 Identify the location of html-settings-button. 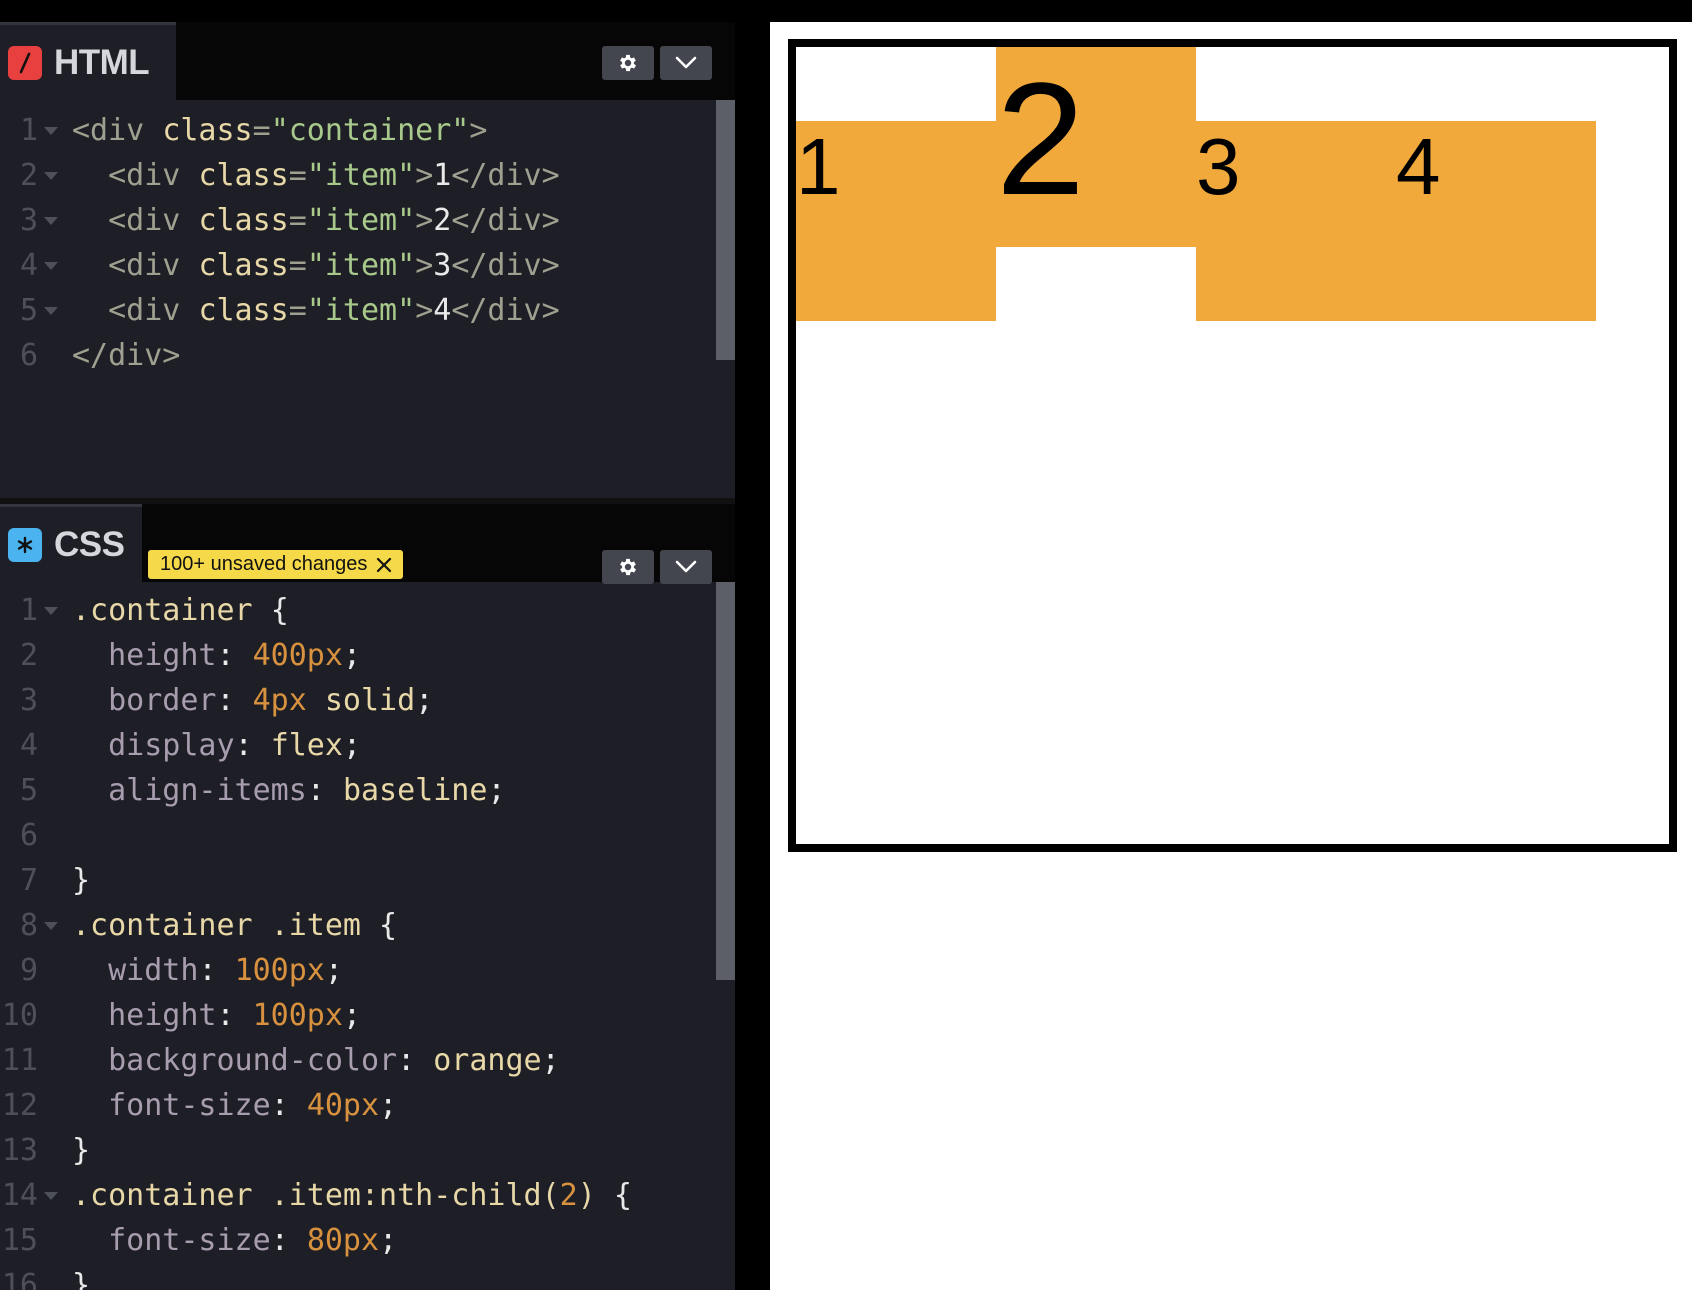
(628, 63).